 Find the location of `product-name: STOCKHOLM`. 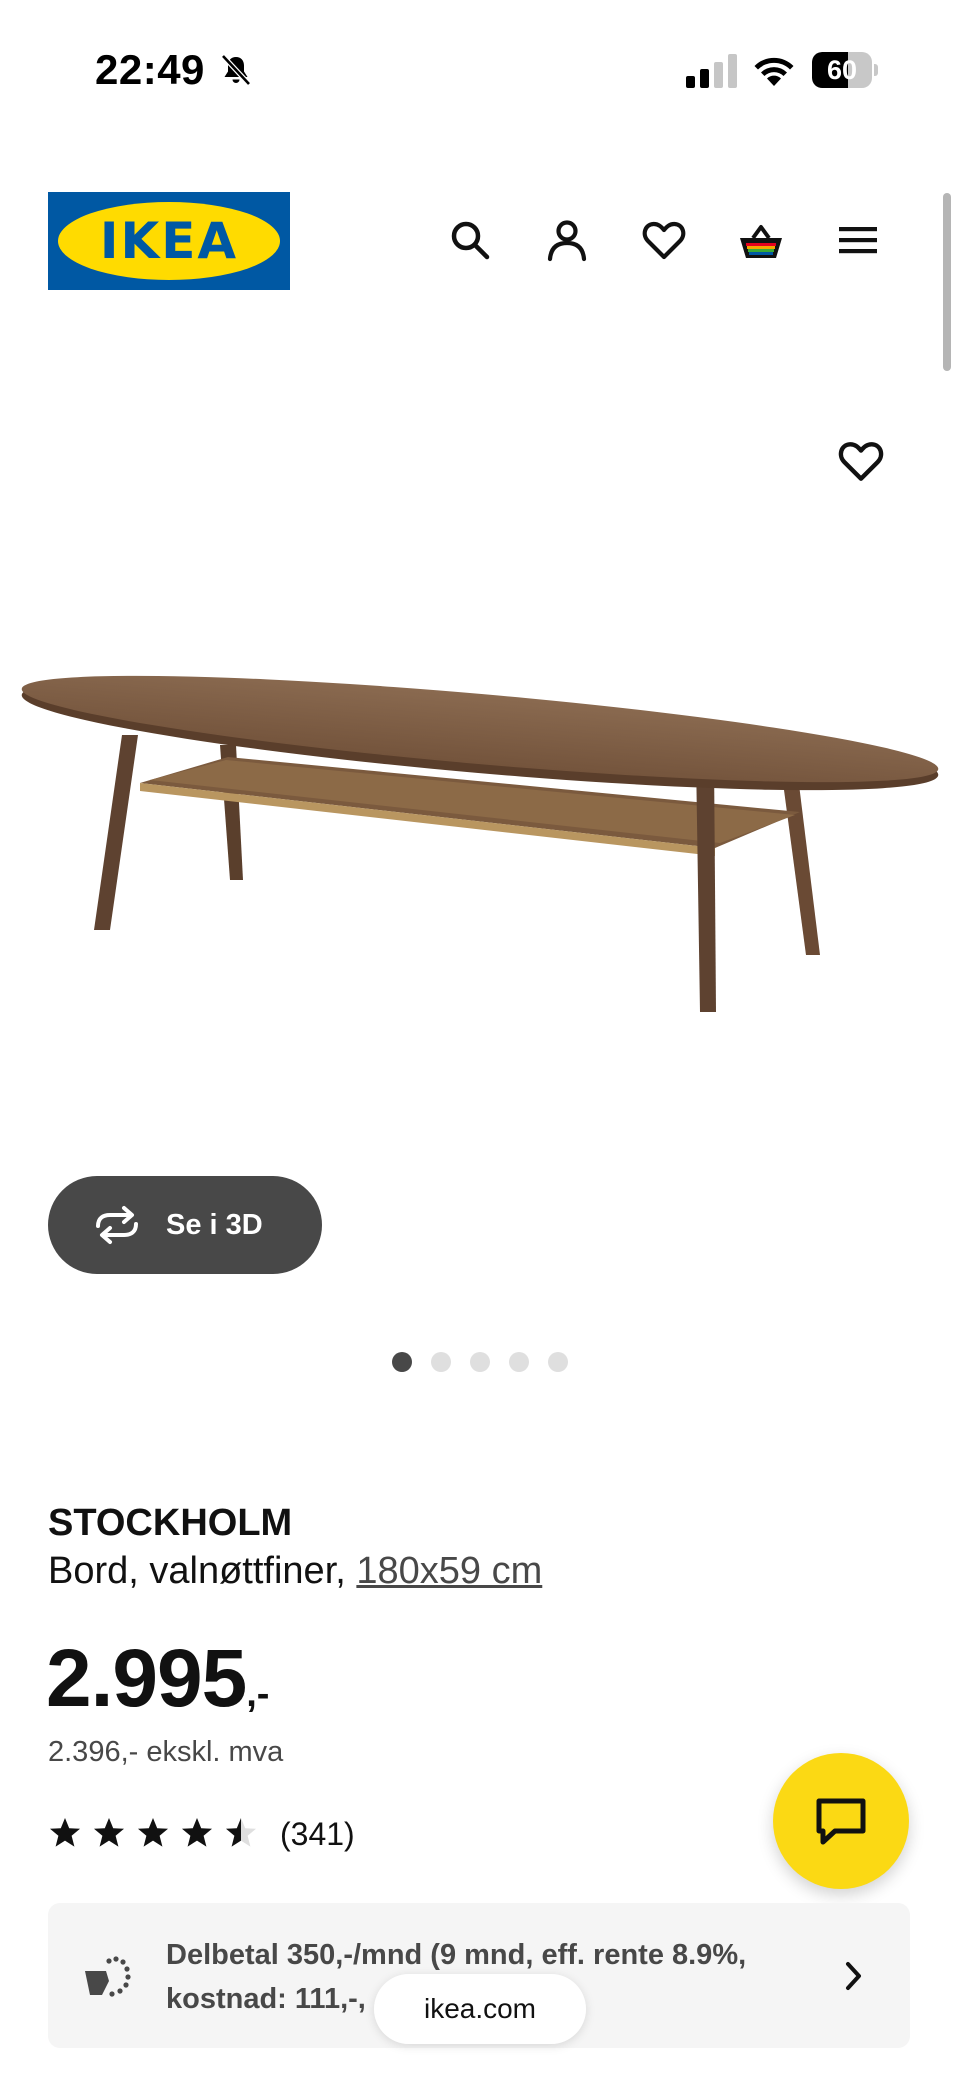

product-name: STOCKHOLM is located at coordinates (170, 1523).